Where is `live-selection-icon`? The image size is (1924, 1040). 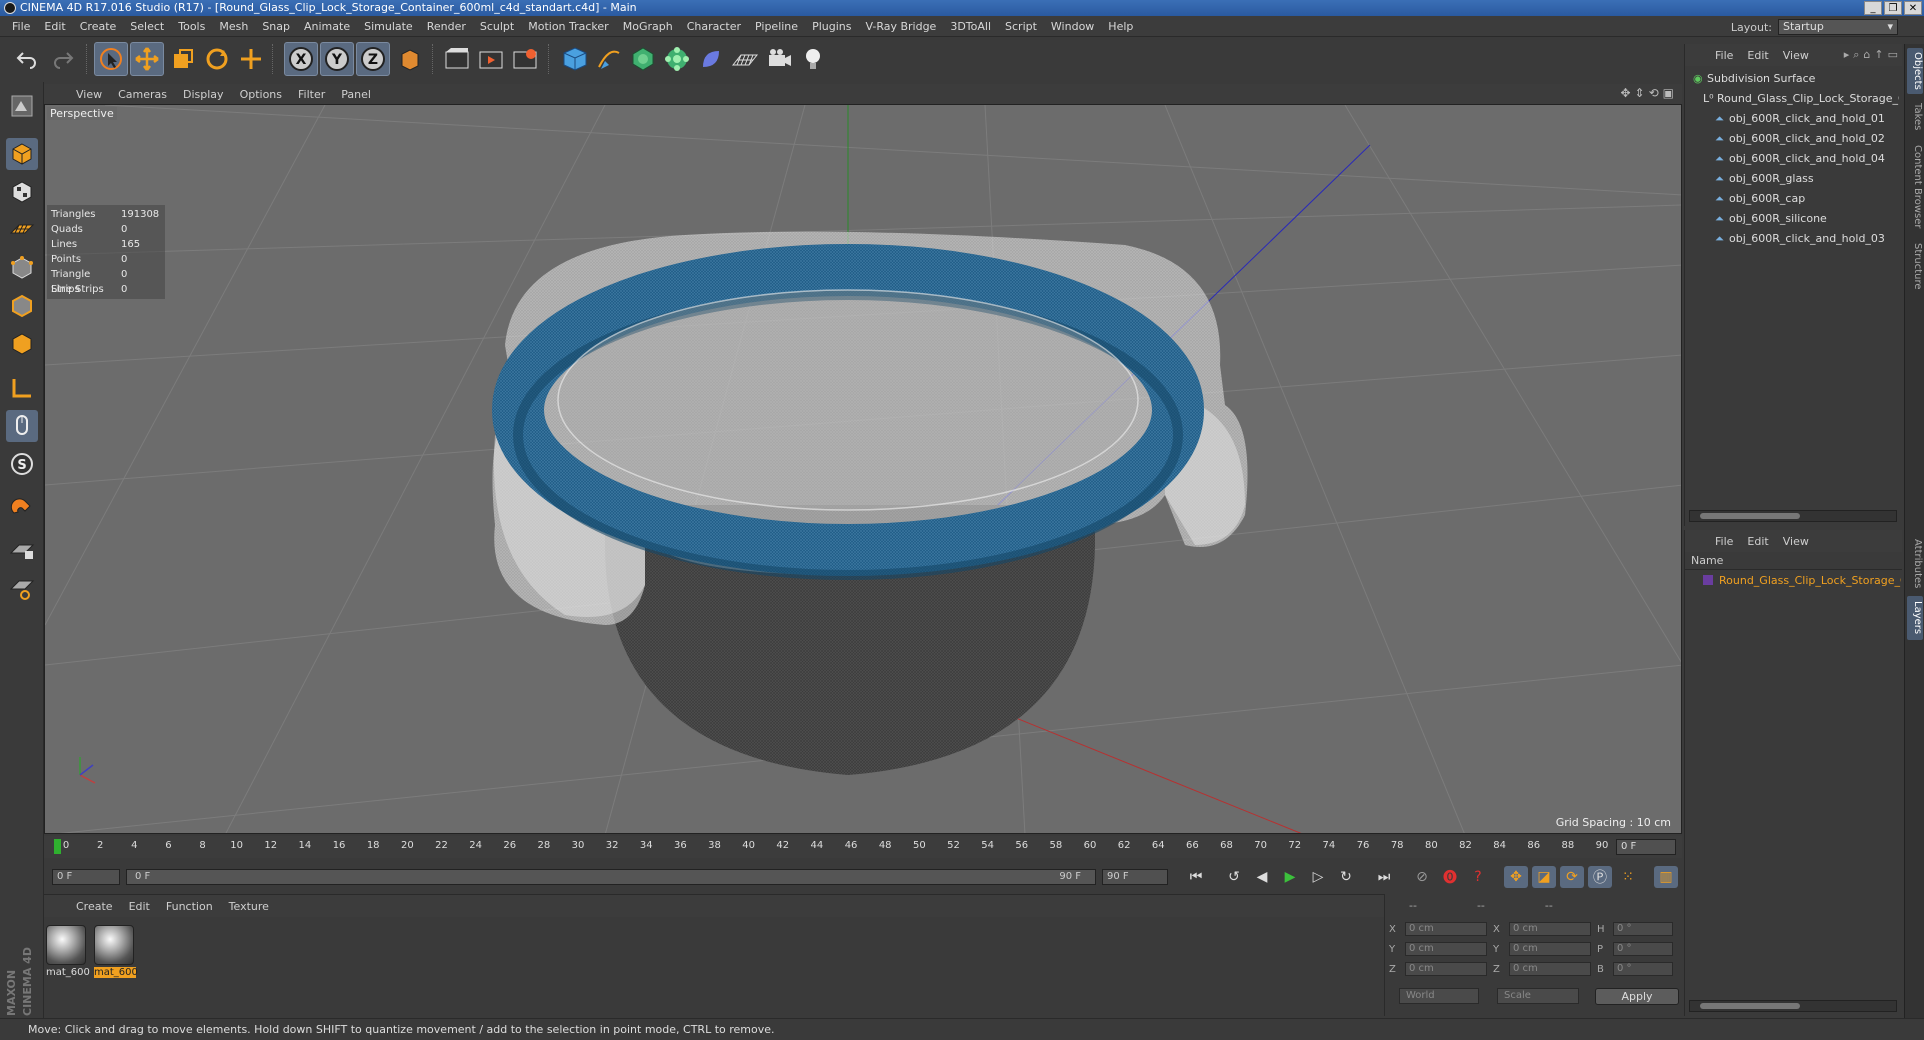 live-selection-icon is located at coordinates (111, 59).